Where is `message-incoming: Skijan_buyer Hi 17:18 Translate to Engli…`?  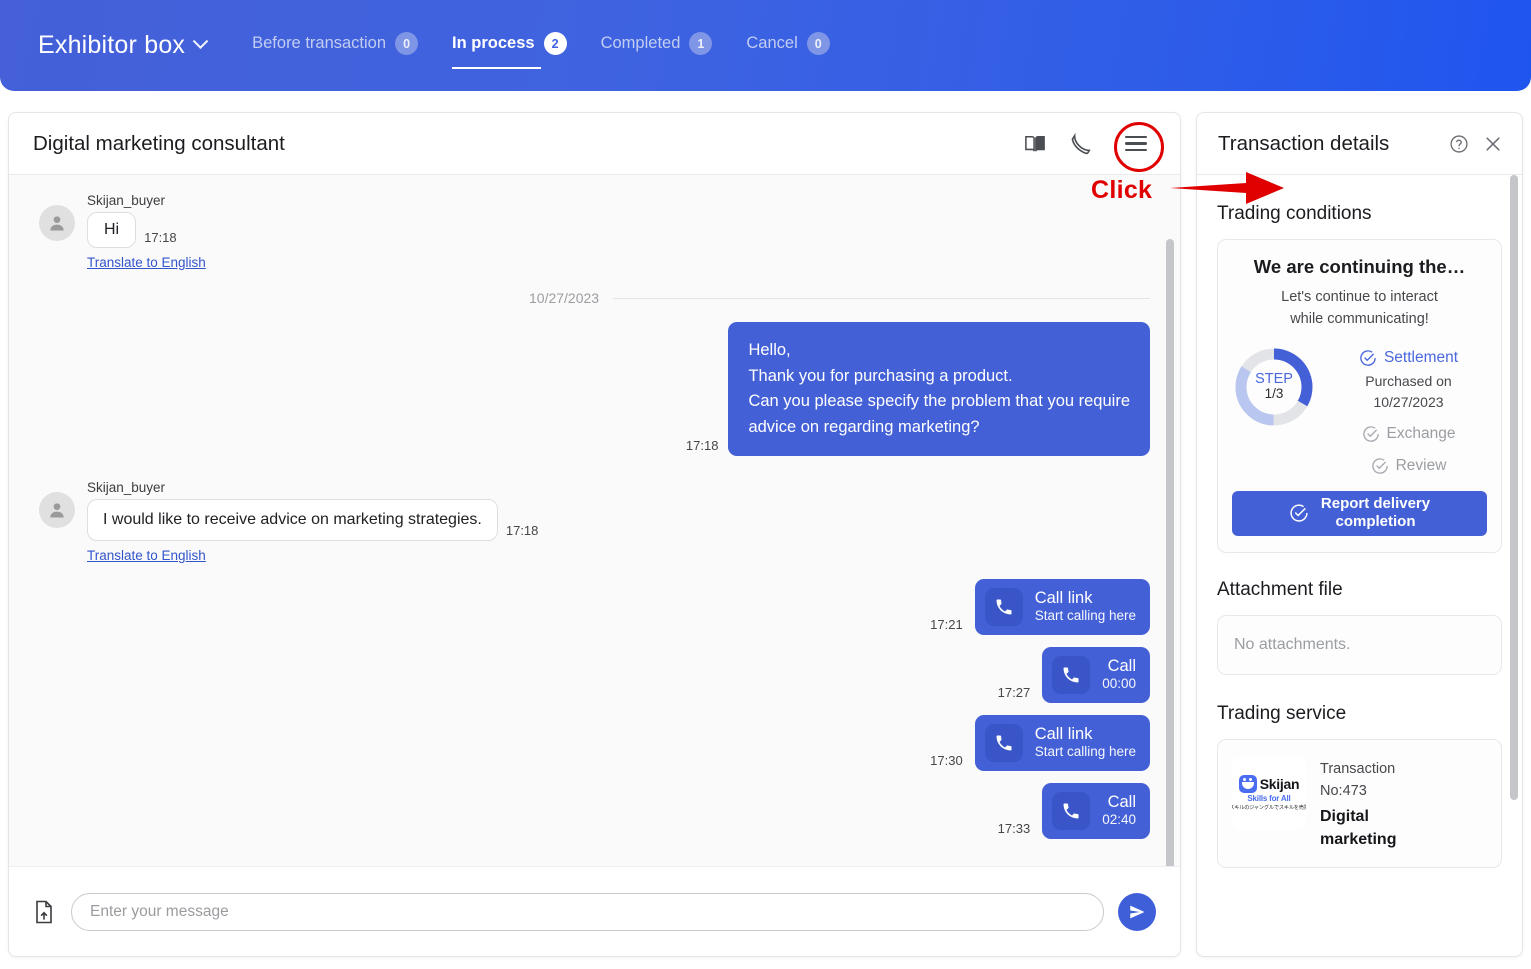
message-incoming: Skijan_buyer Hi 17:18 Translate to Engli… is located at coordinates (594, 232).